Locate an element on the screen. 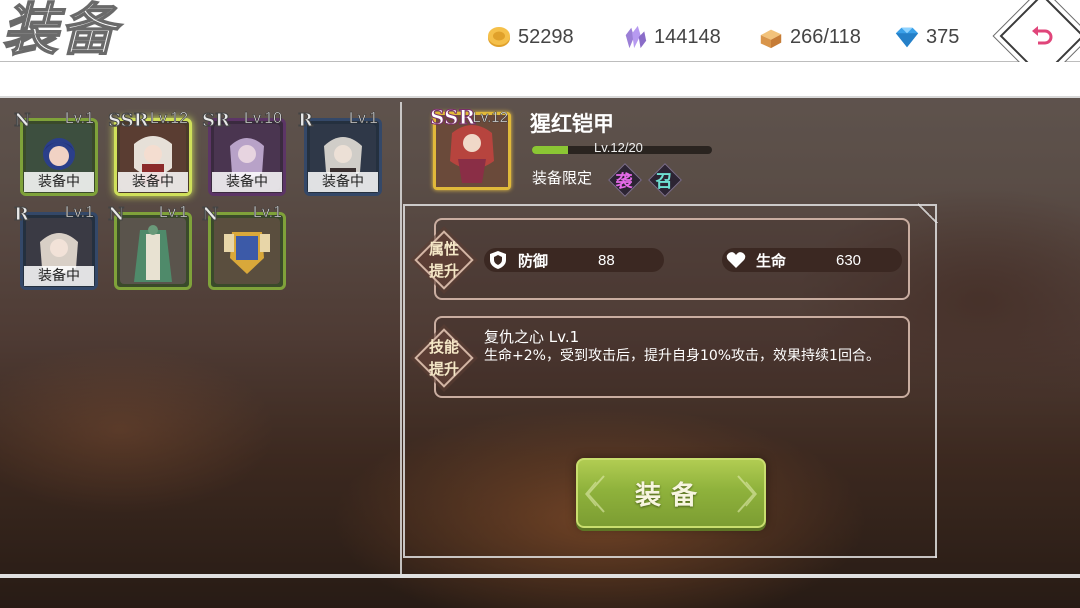 The image size is (1080, 608). limit-badge-summon: 召 is located at coordinates (664, 179).